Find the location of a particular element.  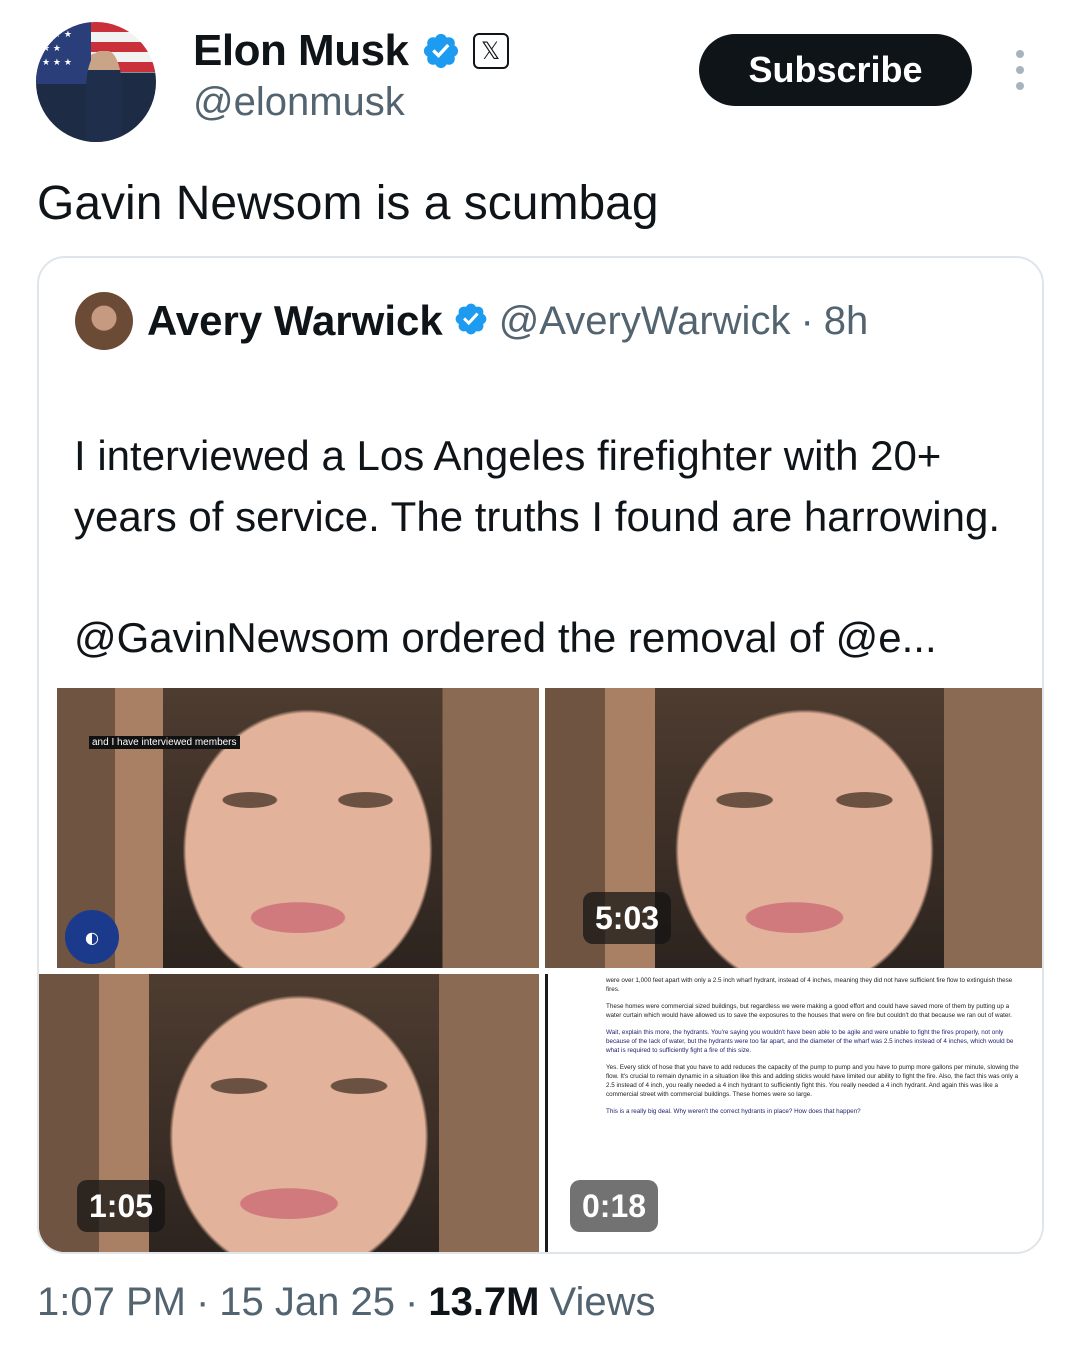

subscribe-button: Subscribe is located at coordinates (835, 70).